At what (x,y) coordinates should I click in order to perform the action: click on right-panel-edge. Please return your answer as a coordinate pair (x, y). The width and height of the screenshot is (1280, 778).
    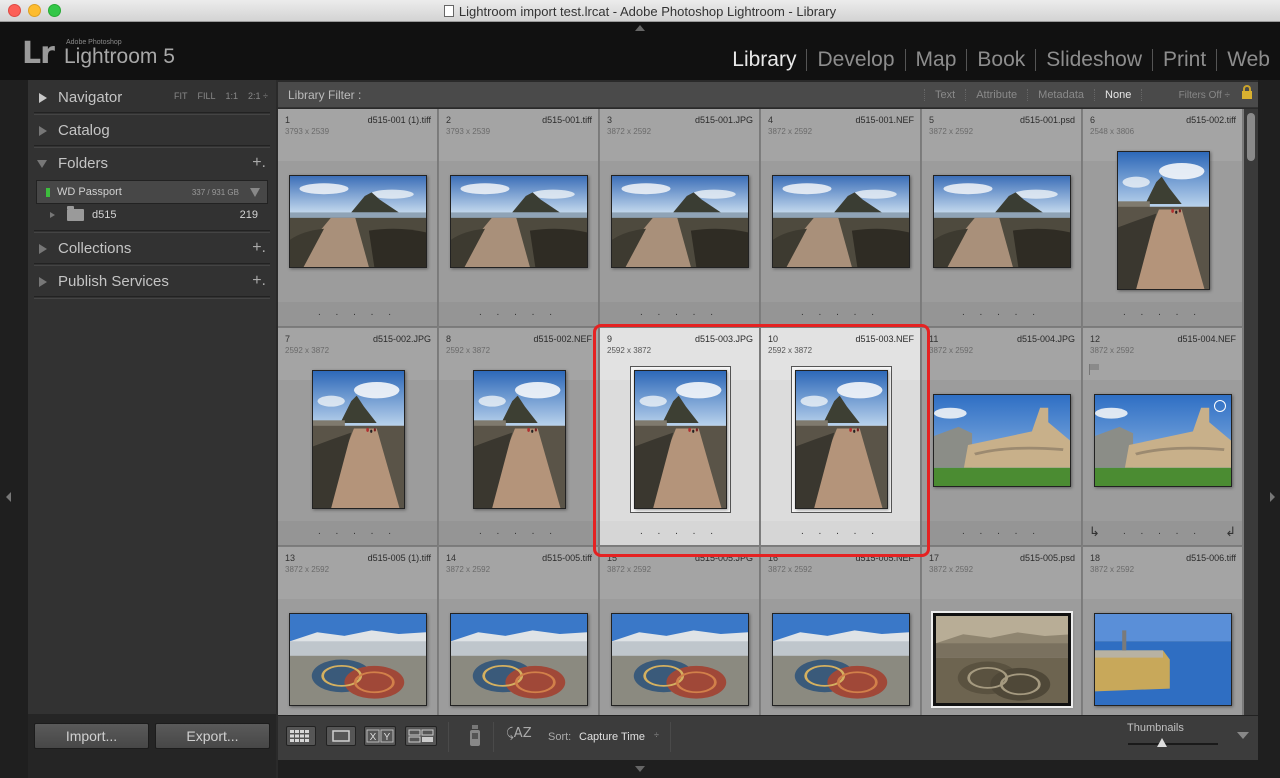
    Looking at the image, I should click on (1269, 429).